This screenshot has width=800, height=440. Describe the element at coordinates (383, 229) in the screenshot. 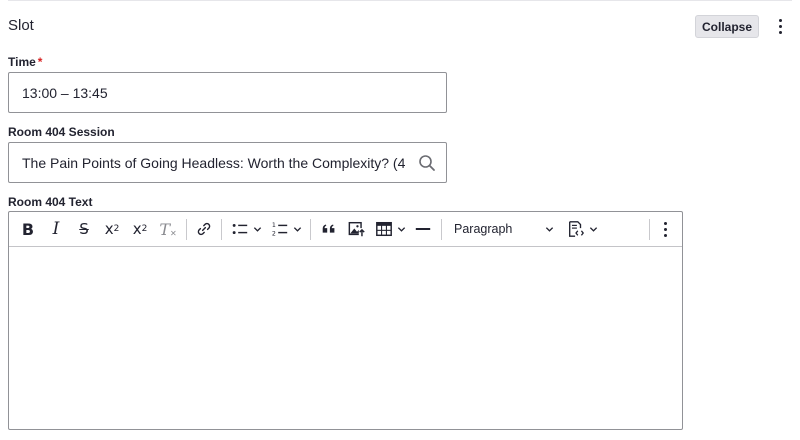

I see `table-icon` at that location.